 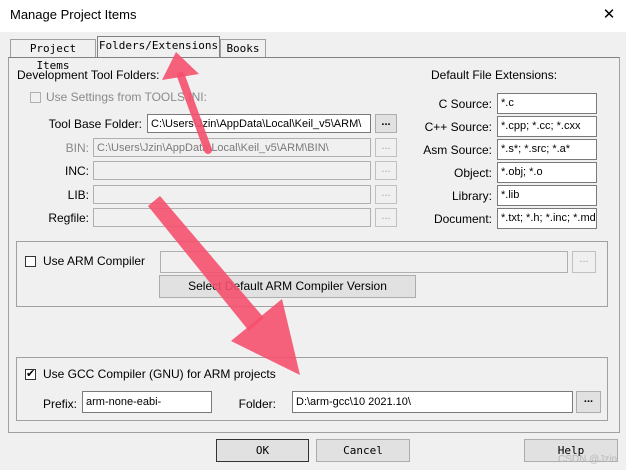 I want to click on window-title: Manage Project Items, so click(x=73, y=14).